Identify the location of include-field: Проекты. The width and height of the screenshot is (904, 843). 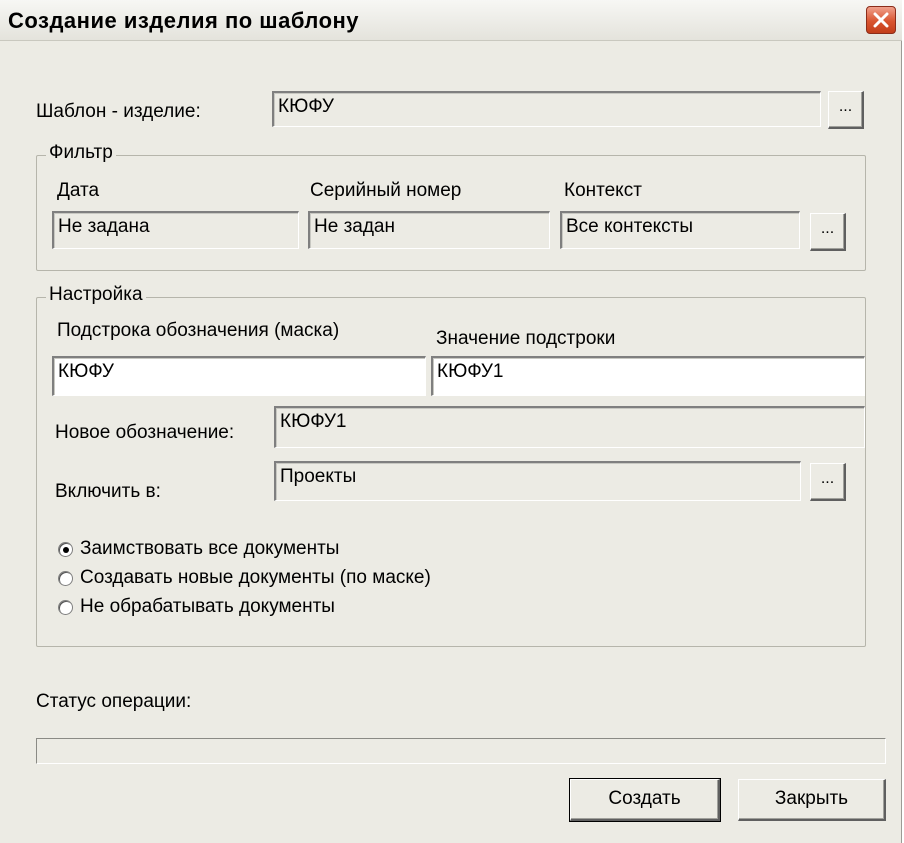
(537, 481).